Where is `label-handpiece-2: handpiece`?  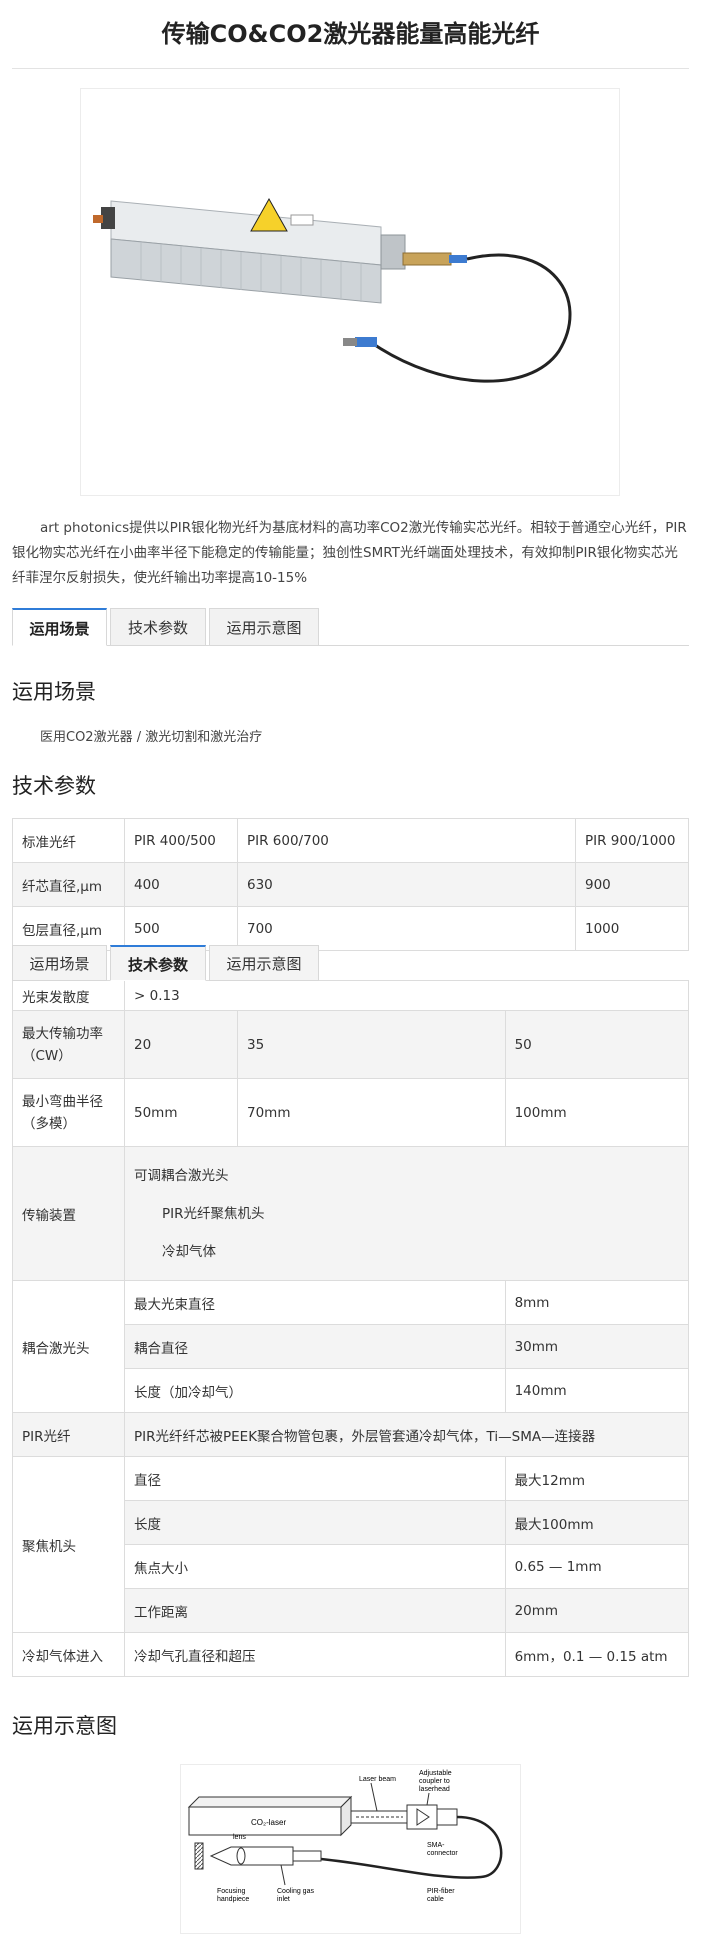
label-handpiece-2: handpiece is located at coordinates (233, 1899).